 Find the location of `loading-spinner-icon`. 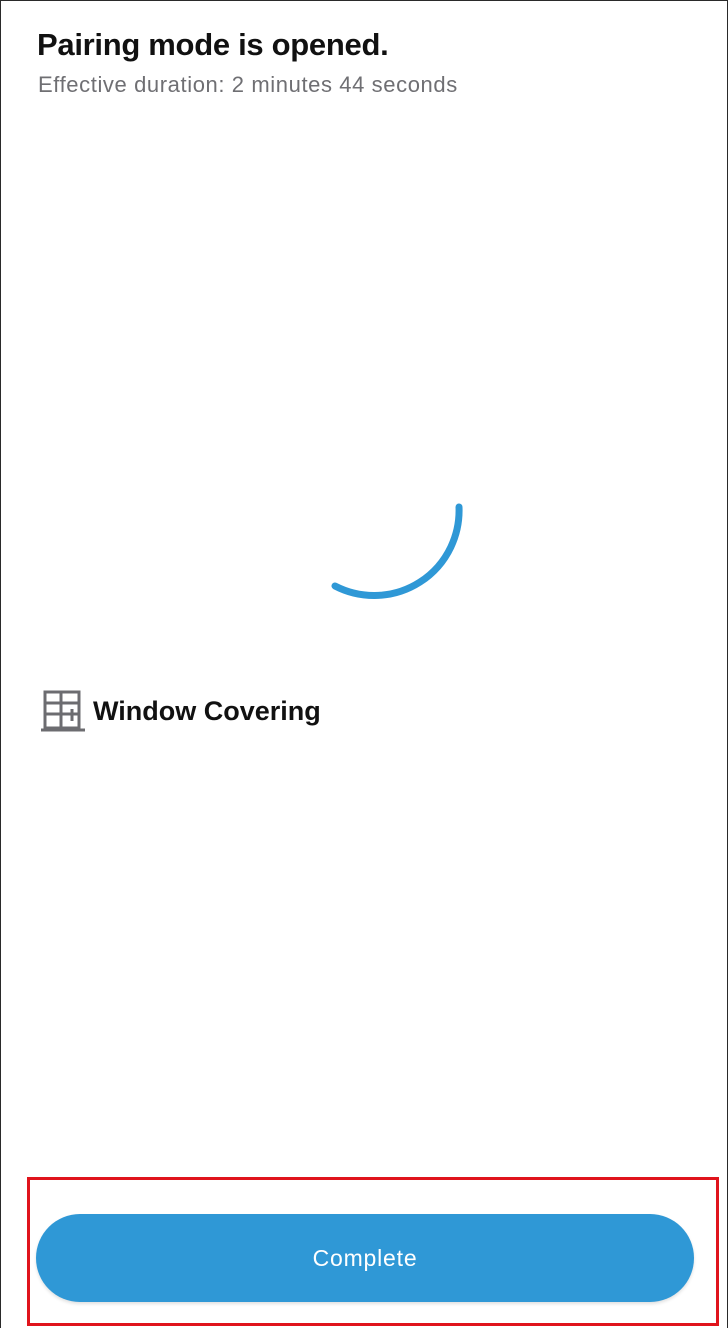

loading-spinner-icon is located at coordinates (397, 551).